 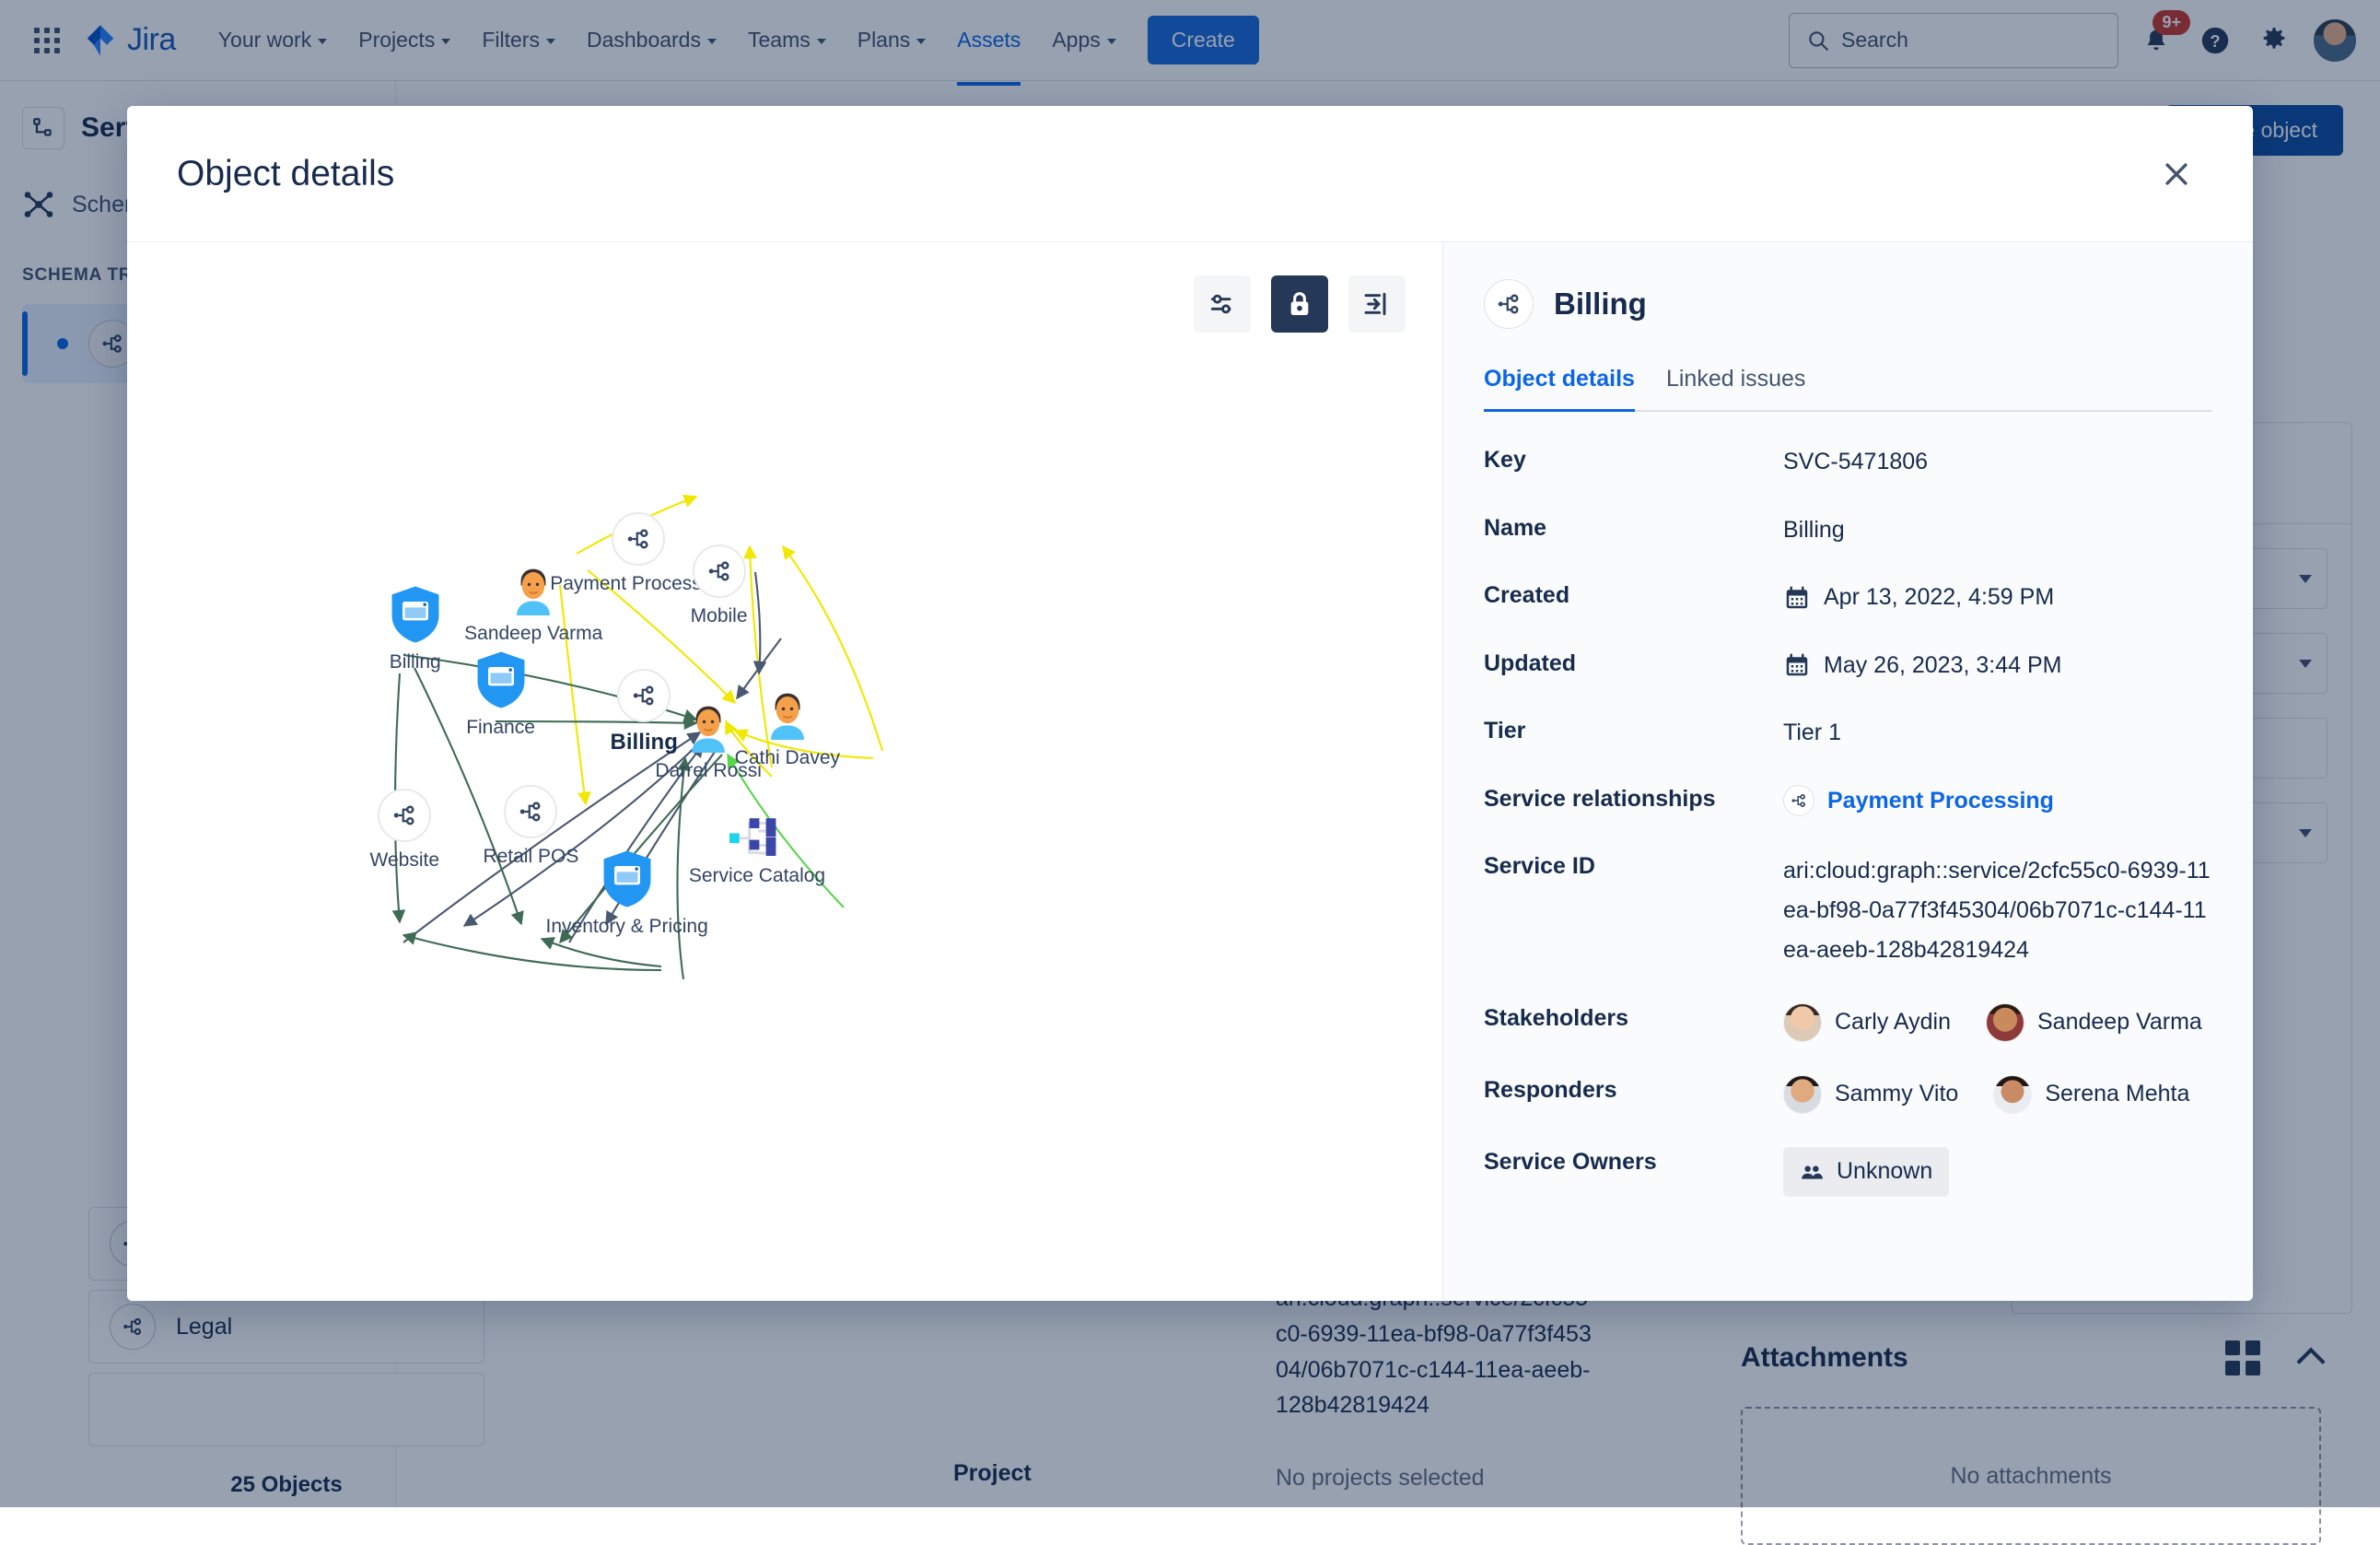 I want to click on field-row-service-relationships: Service relationships Payment Processing, so click(x=1848, y=802).